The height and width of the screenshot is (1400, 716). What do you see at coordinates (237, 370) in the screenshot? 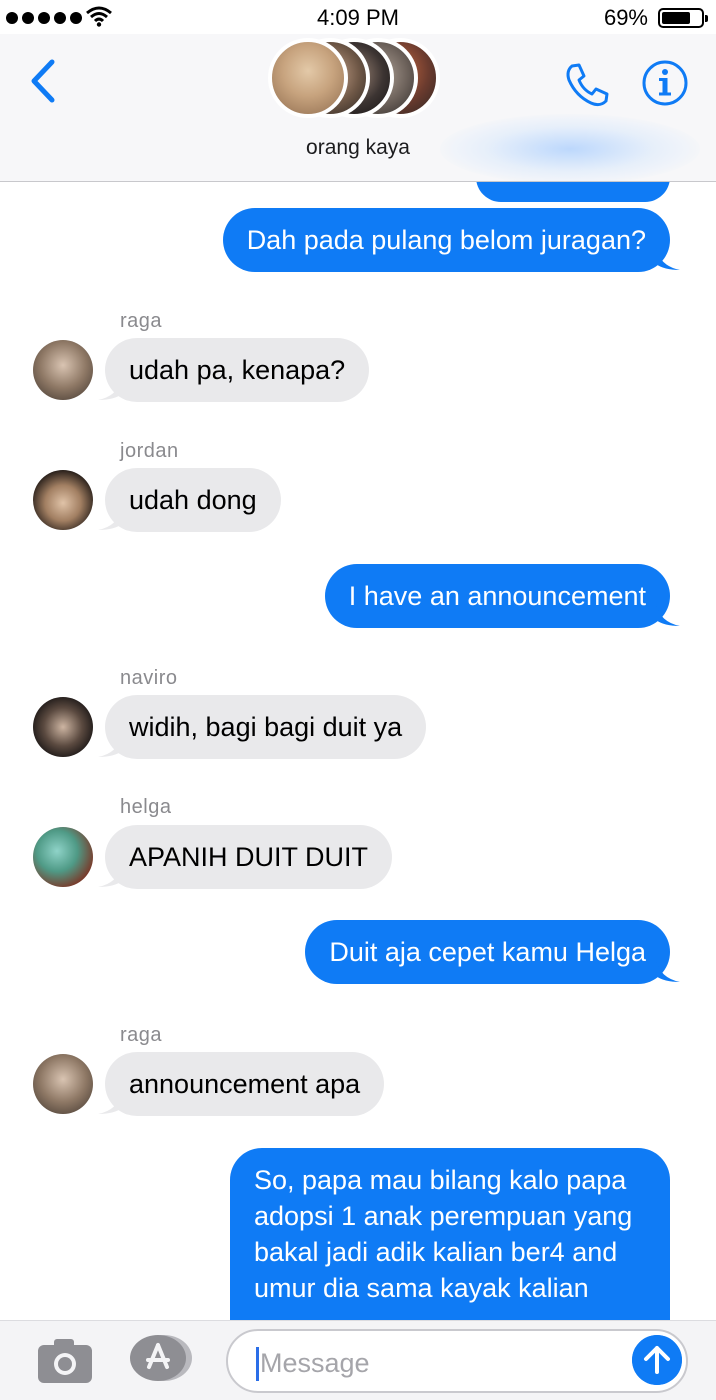
I see `message-bubble-incoming: udah pa, kenapa?` at bounding box center [237, 370].